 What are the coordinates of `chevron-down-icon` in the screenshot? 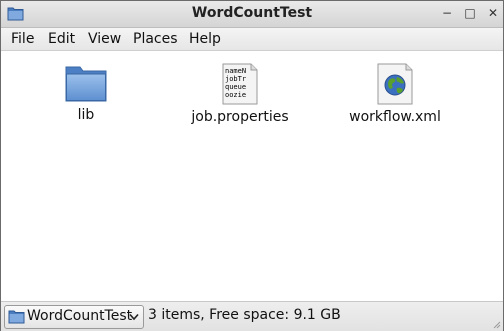 It's located at (134, 317).